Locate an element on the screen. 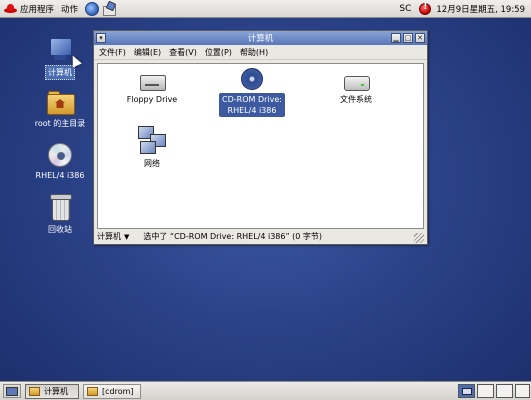 Image resolution: width=531 pixels, height=400 pixels. mail-launcher is located at coordinates (108, 9).